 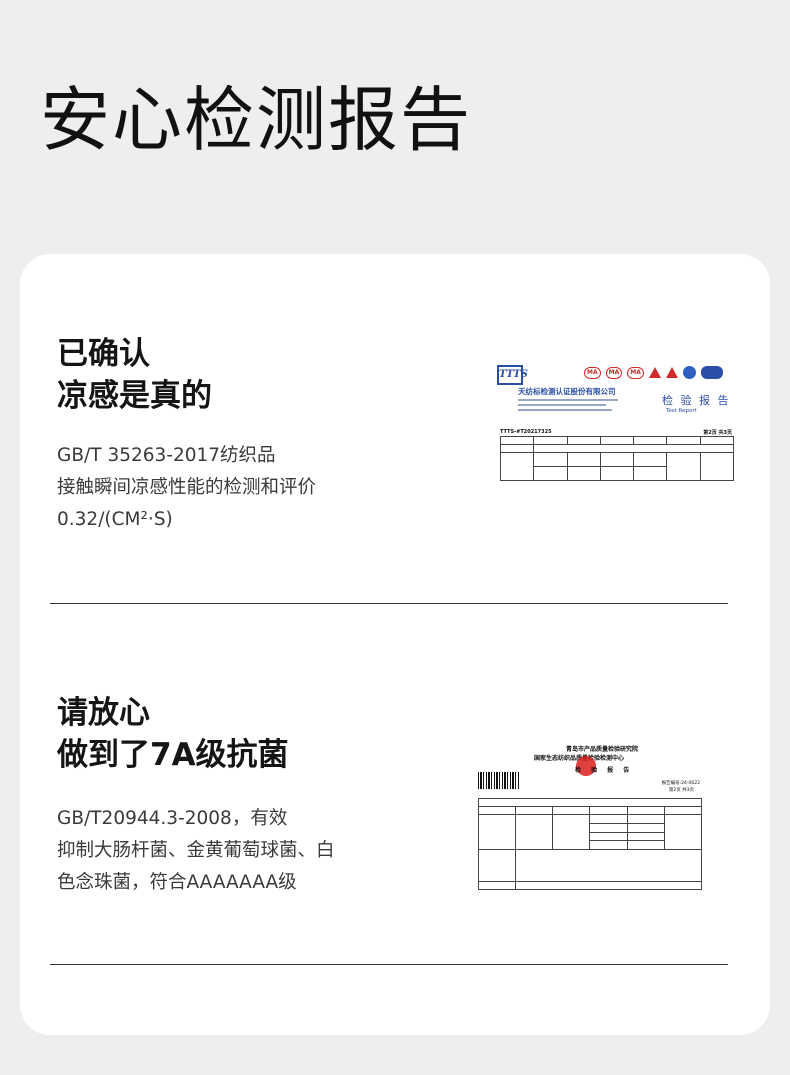 What do you see at coordinates (134, 375) in the screenshot?
I see `cooling-heading: 已确认 凉感是真的` at bounding box center [134, 375].